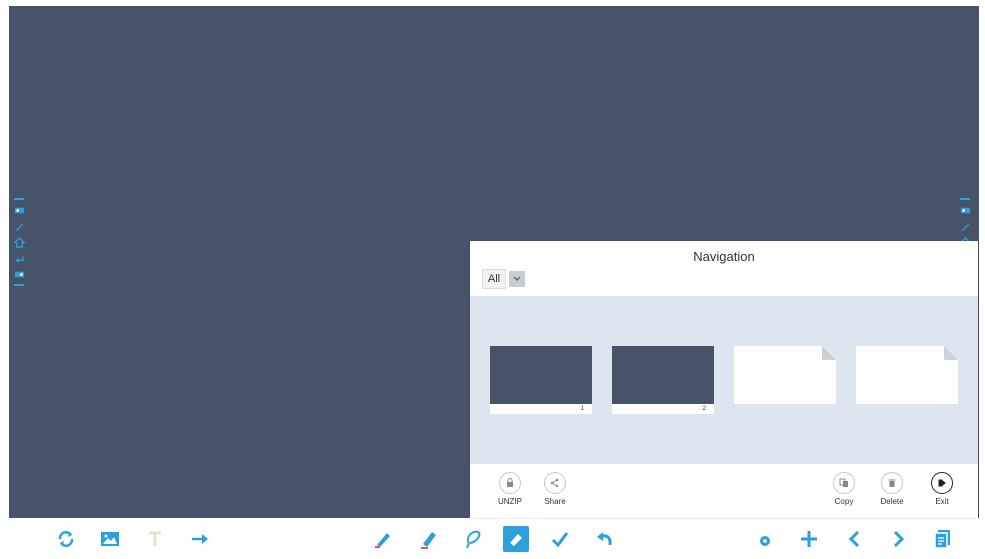  Describe the element at coordinates (560, 539) in the screenshot. I see `check-icon` at that location.